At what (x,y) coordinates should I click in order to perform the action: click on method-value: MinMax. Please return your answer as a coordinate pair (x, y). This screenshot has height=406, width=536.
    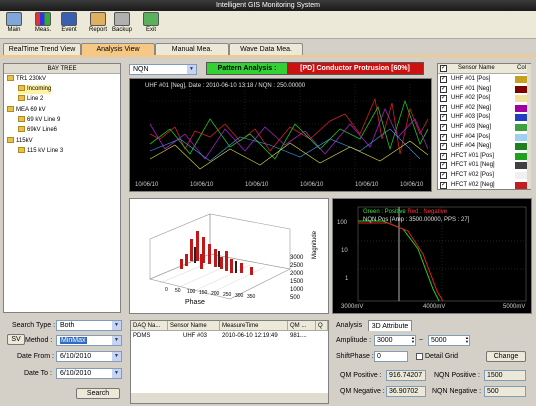
    Looking at the image, I should click on (73, 340).